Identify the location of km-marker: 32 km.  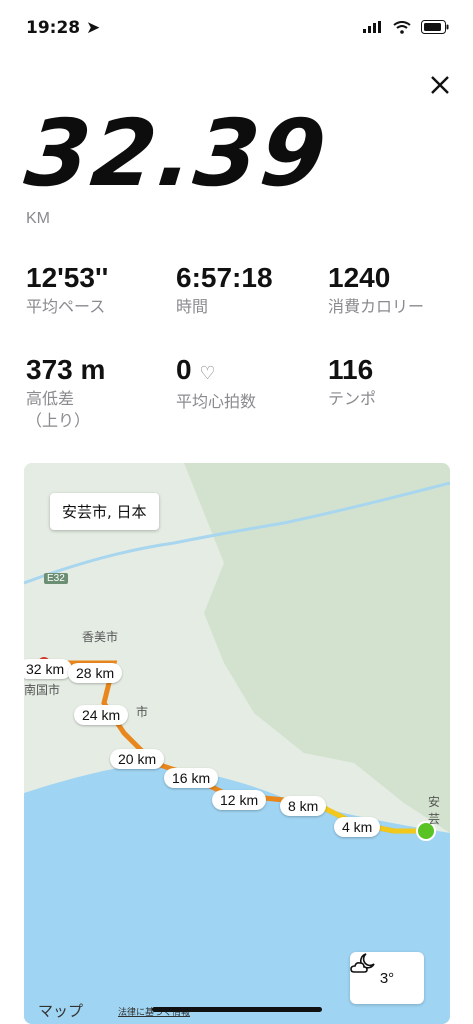
(48, 669).